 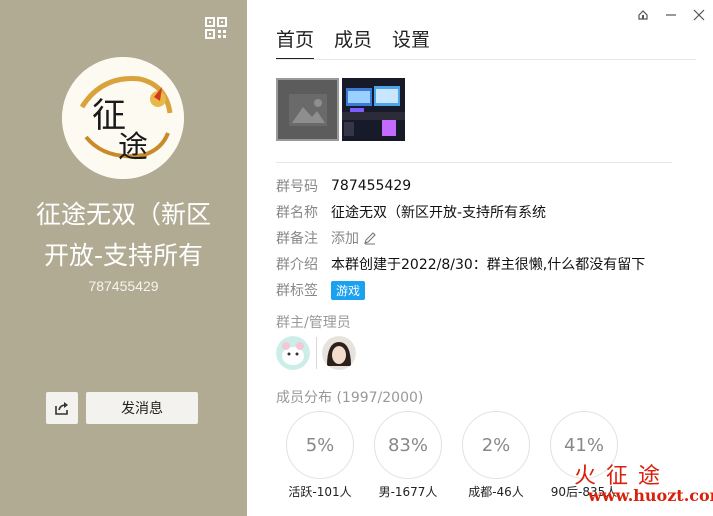 I want to click on owner-avatar, so click(x=293, y=353).